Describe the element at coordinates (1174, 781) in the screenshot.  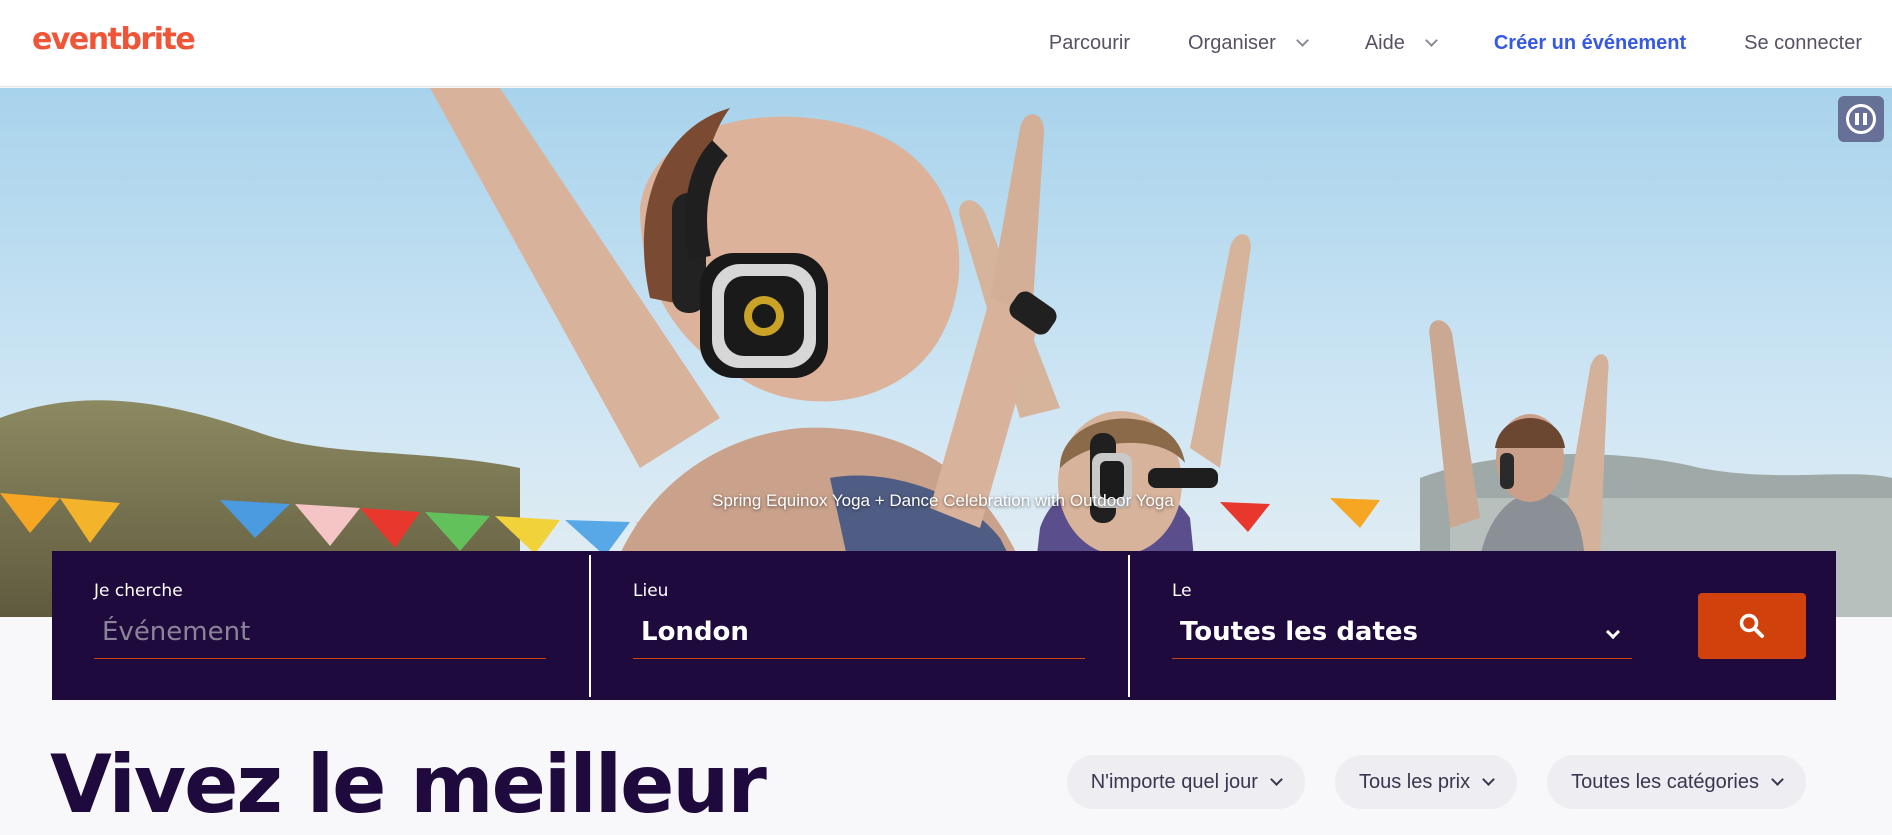
I see `filter-date-label: N'importe quel jour` at that location.